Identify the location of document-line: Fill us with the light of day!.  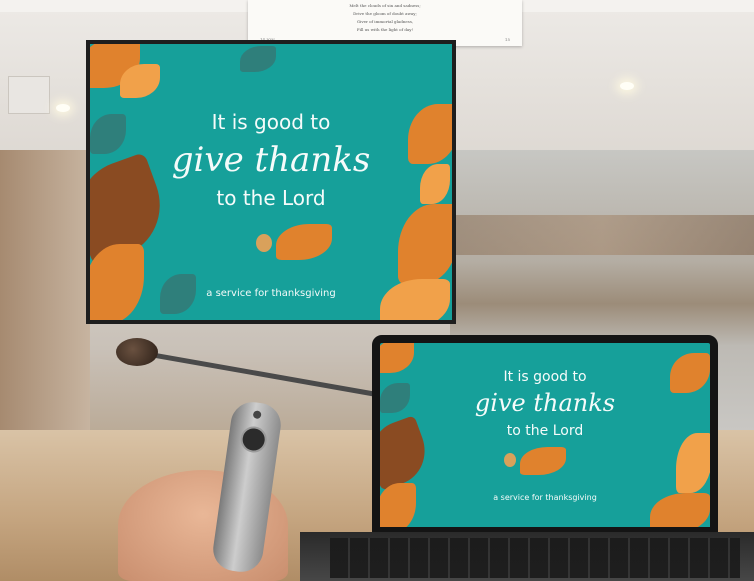
(385, 29).